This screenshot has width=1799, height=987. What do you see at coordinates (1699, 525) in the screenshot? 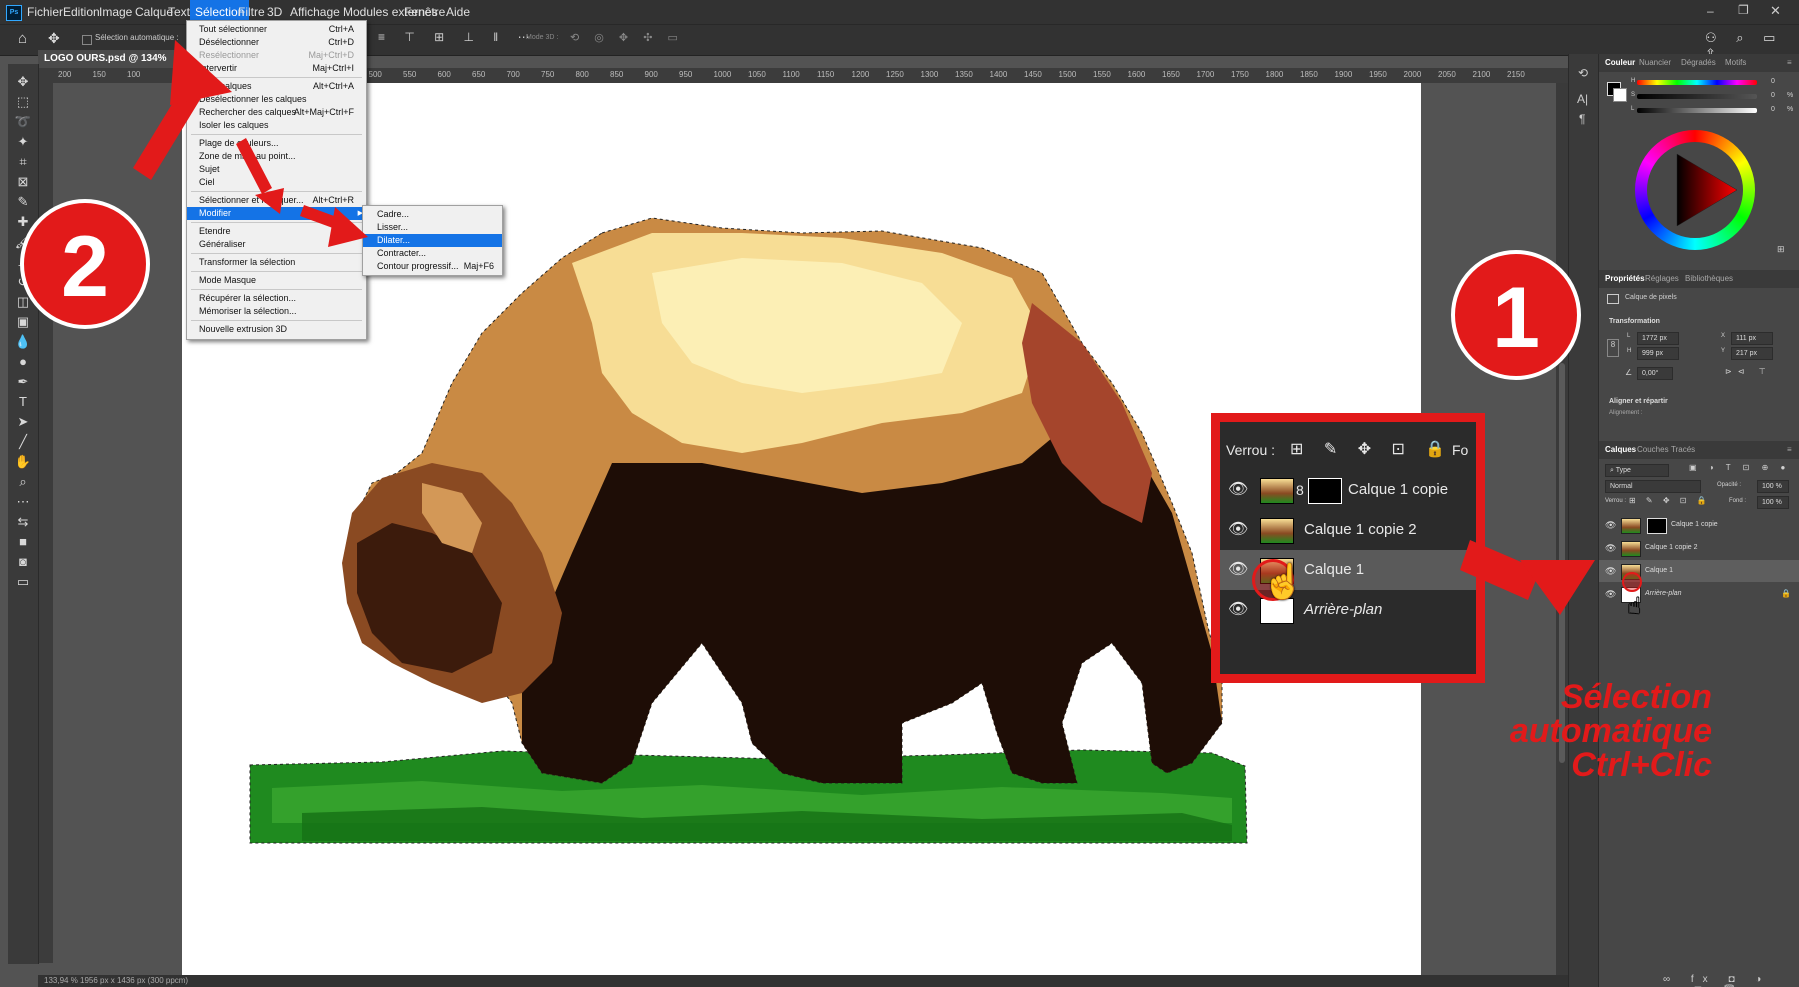
I see `layer-row: 👁 Calque 1 copie` at bounding box center [1699, 525].